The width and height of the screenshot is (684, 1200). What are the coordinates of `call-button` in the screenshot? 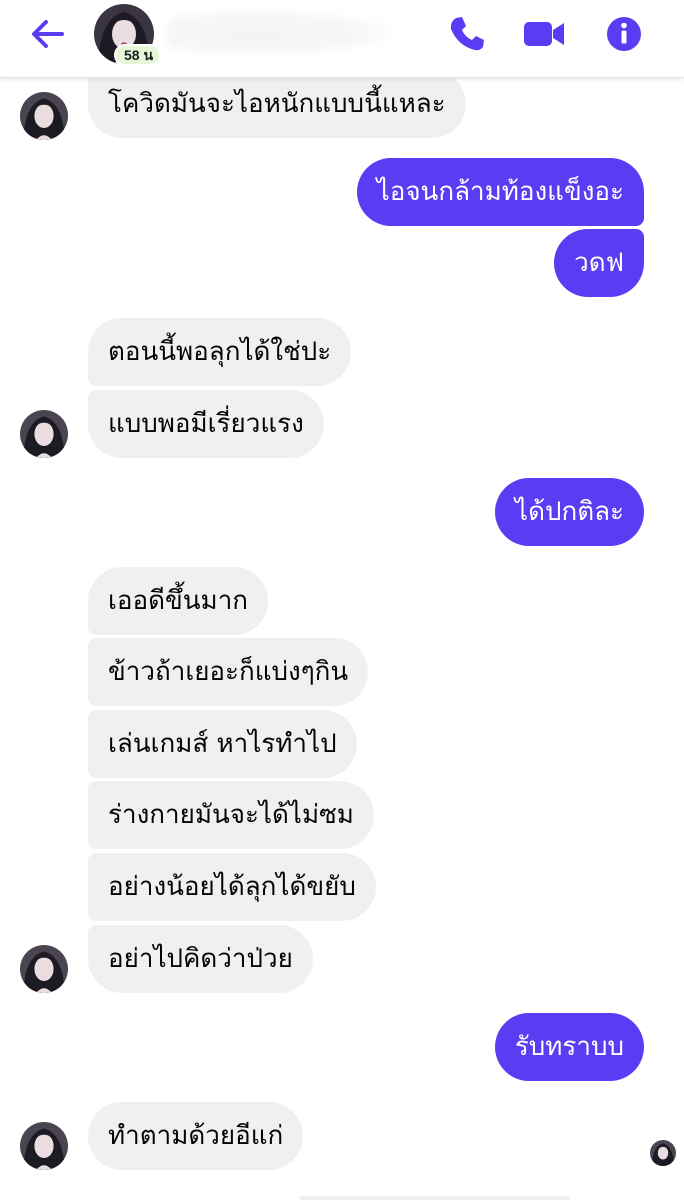 It's located at (466, 34).